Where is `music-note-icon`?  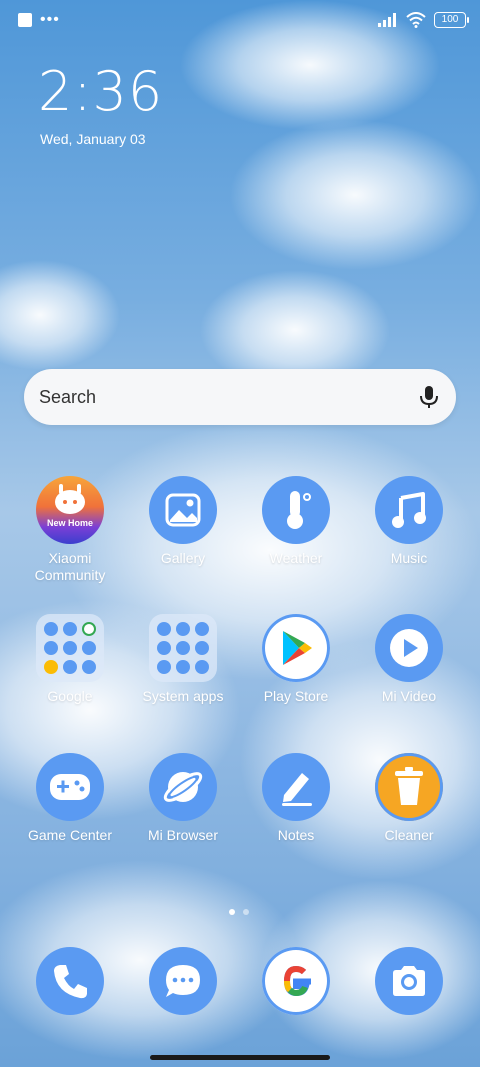
music-note-icon is located at coordinates (409, 510).